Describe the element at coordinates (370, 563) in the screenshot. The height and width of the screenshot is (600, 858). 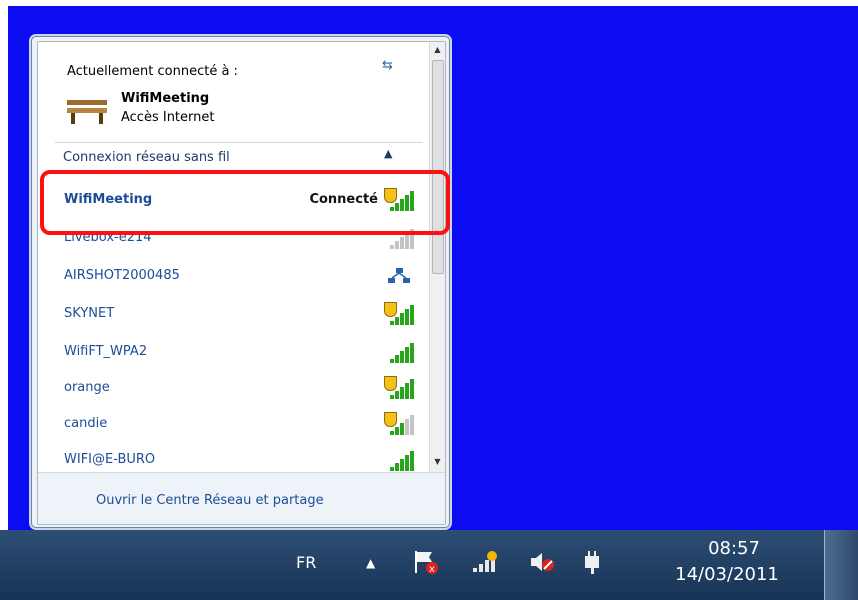
I see `show-hidden-icons-icon: ▲` at that location.